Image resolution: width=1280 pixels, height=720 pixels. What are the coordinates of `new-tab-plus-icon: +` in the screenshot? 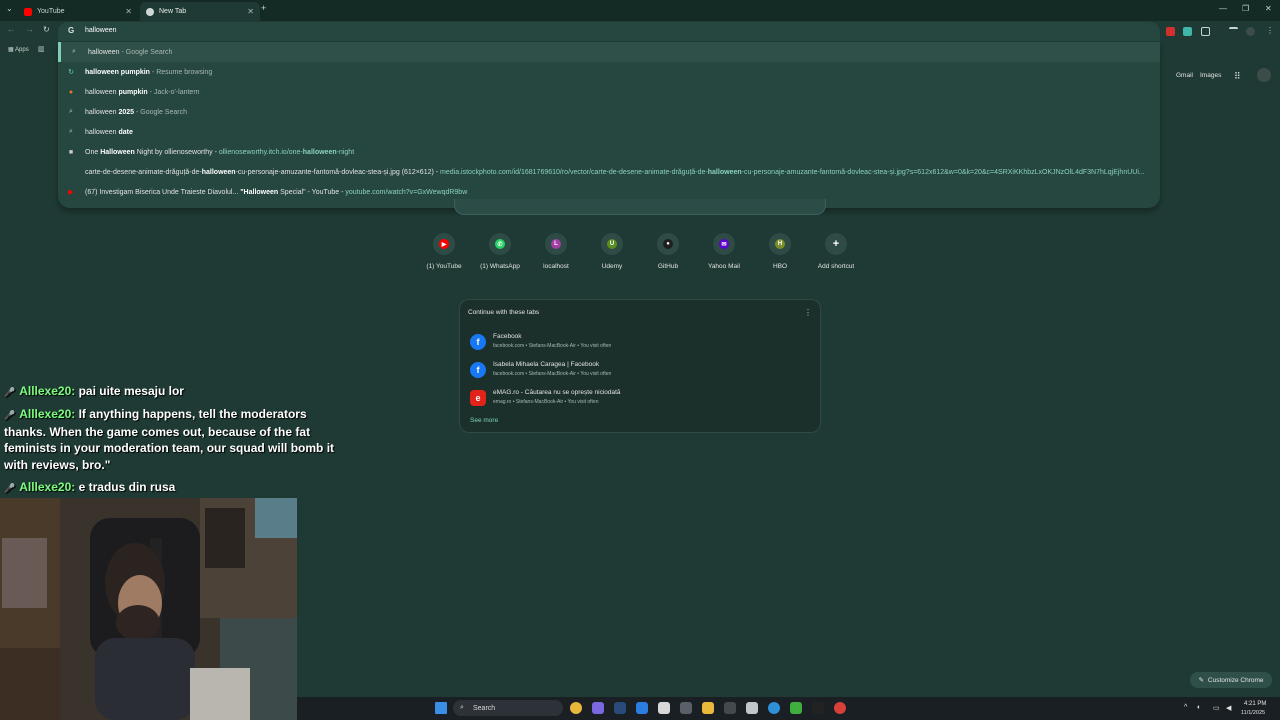 It's located at (263, 8).